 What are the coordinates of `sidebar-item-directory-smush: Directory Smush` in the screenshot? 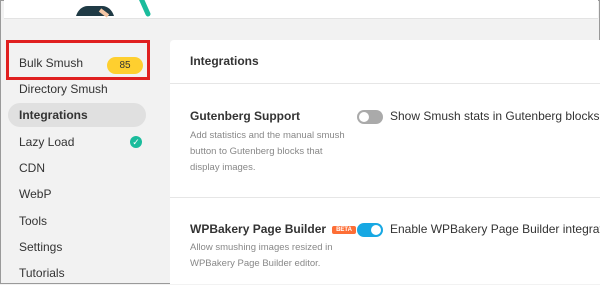 It's located at (77, 89).